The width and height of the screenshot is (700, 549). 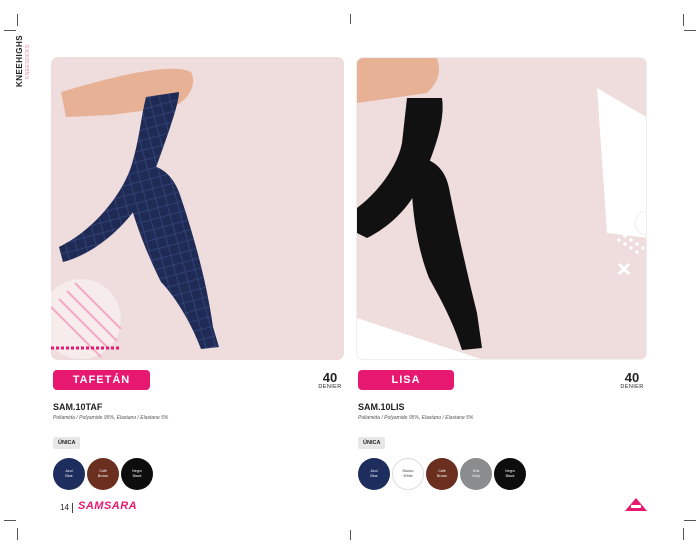 I want to click on color-swatch: Blanco White, so click(x=408, y=474).